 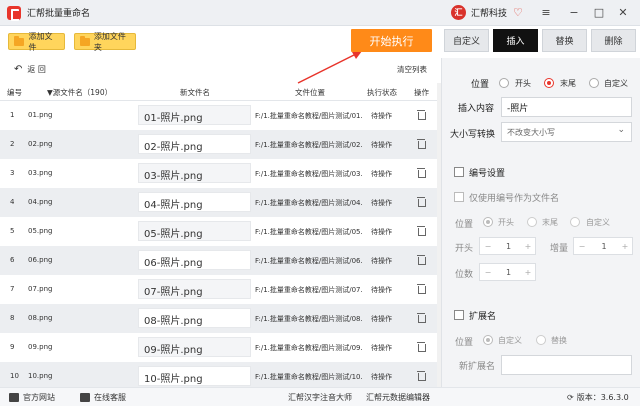 I want to click on num-position-label: 位置, so click(x=464, y=225).